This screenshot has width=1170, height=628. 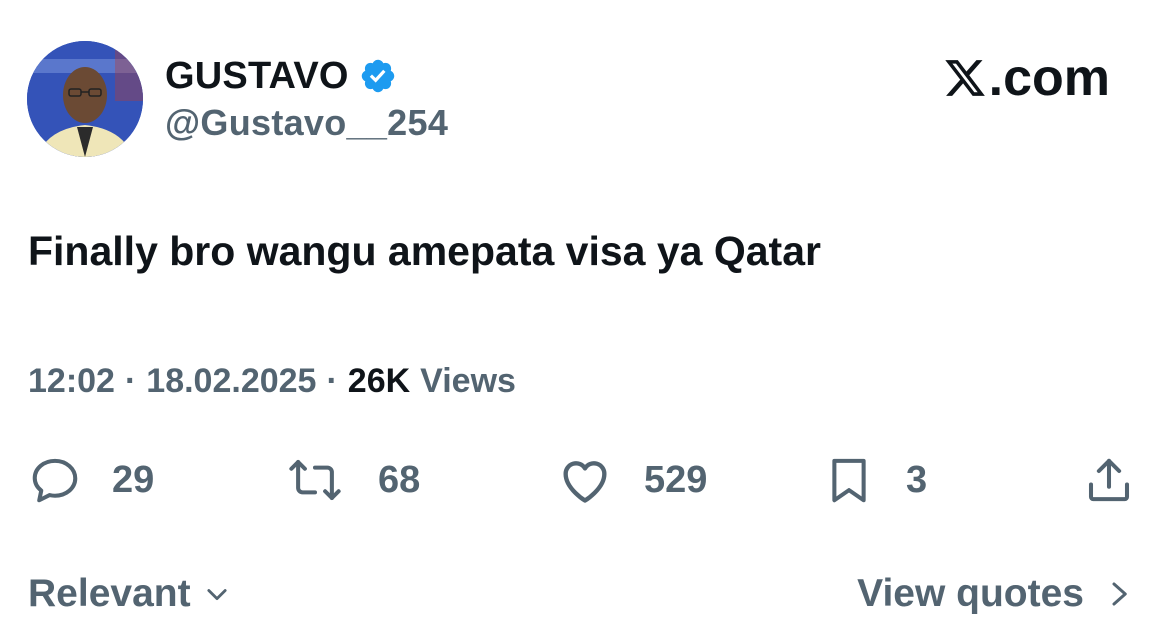 What do you see at coordinates (55, 480) in the screenshot?
I see `reply-icon` at bounding box center [55, 480].